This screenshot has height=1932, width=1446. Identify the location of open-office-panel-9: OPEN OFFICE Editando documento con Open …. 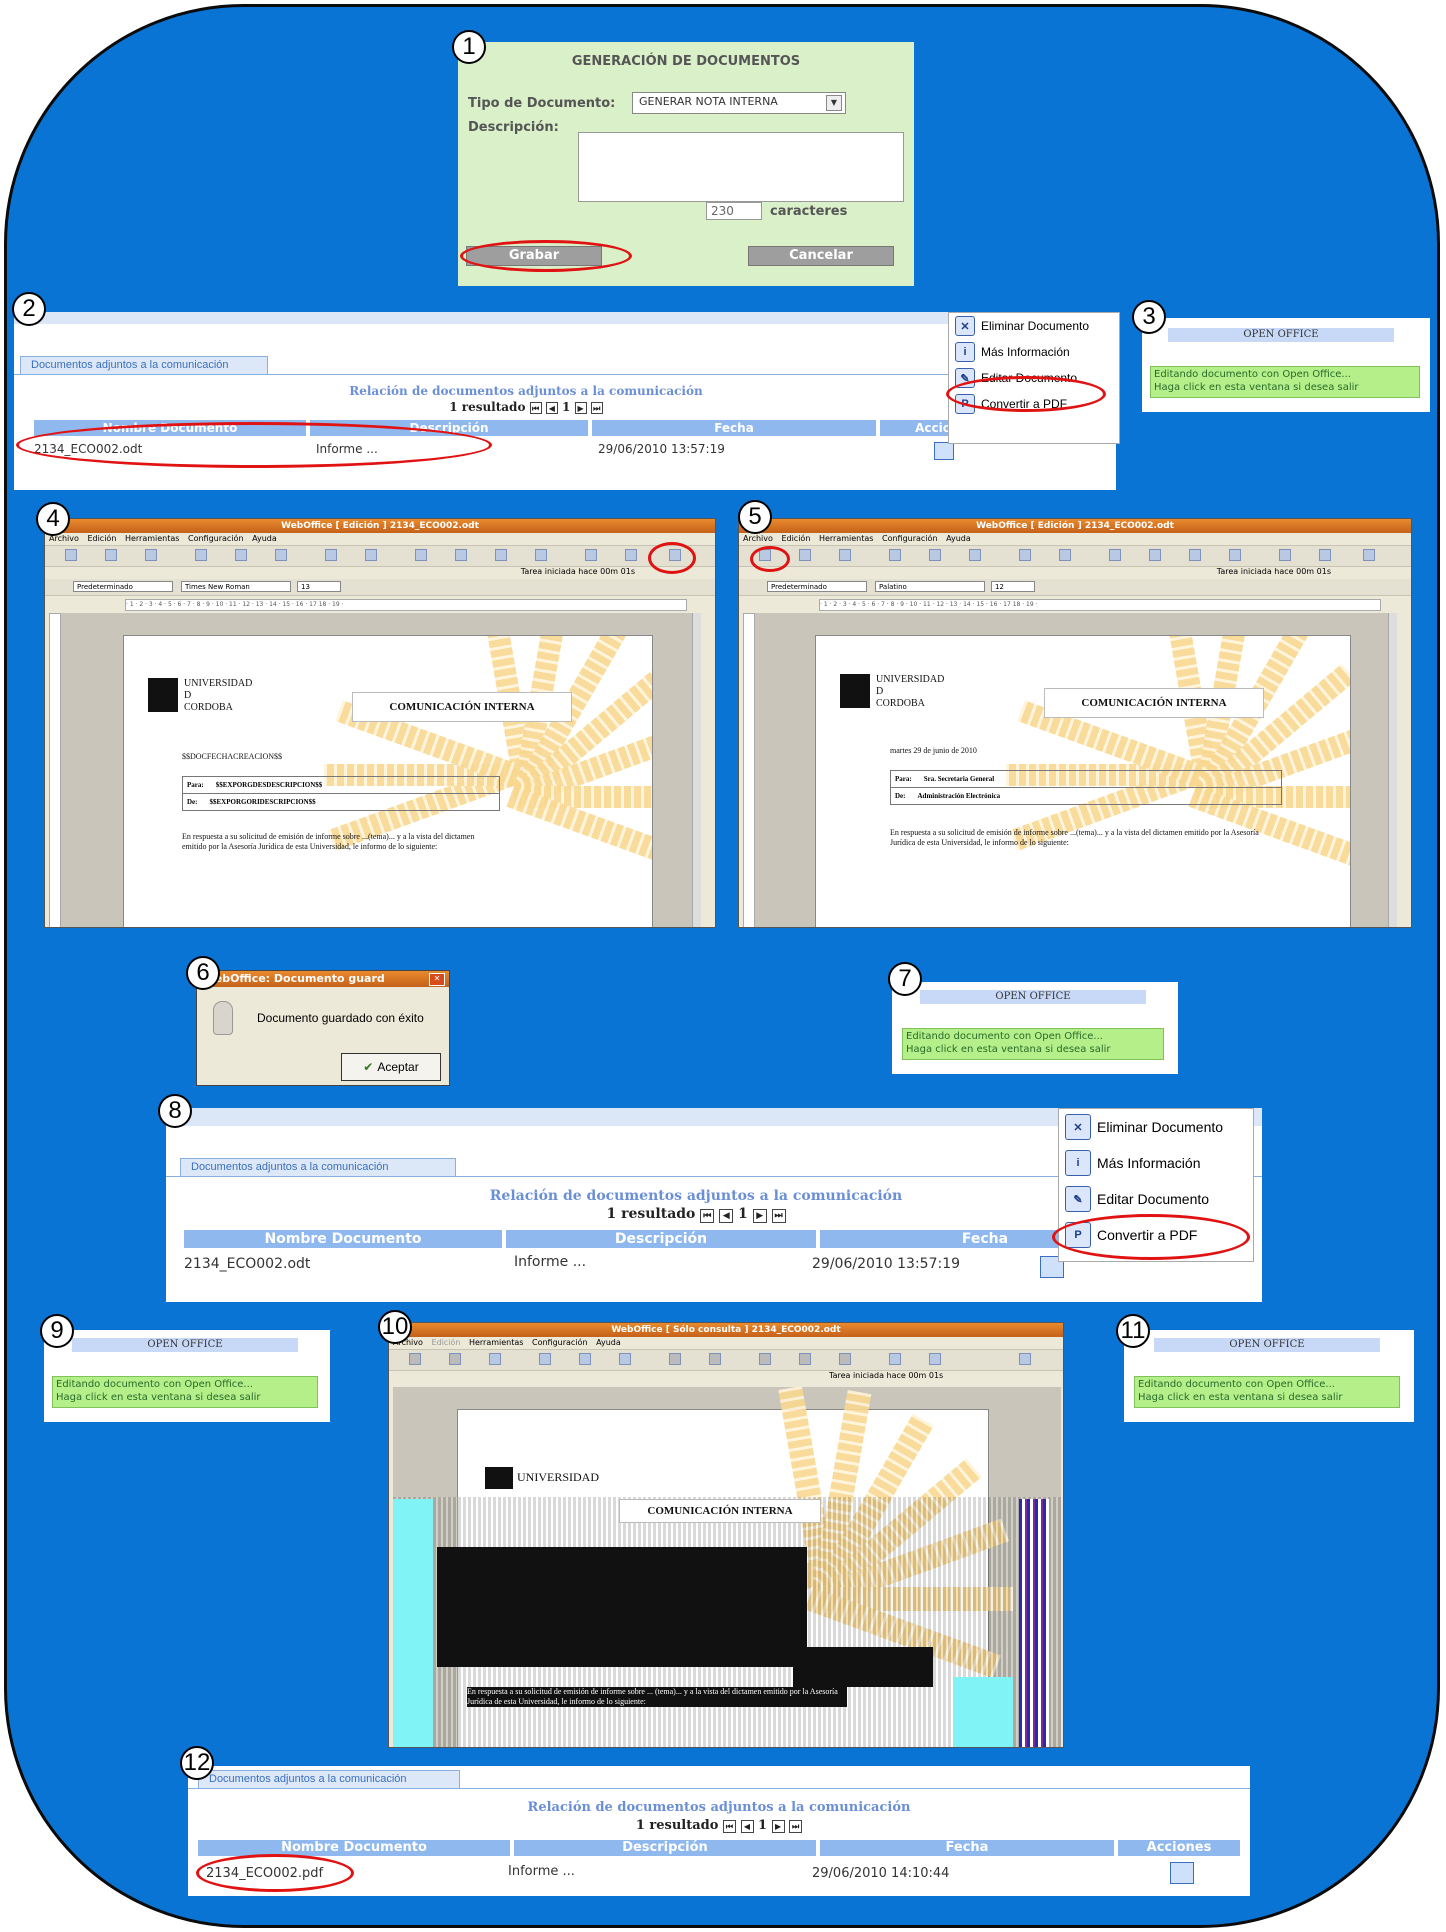
(187, 1376).